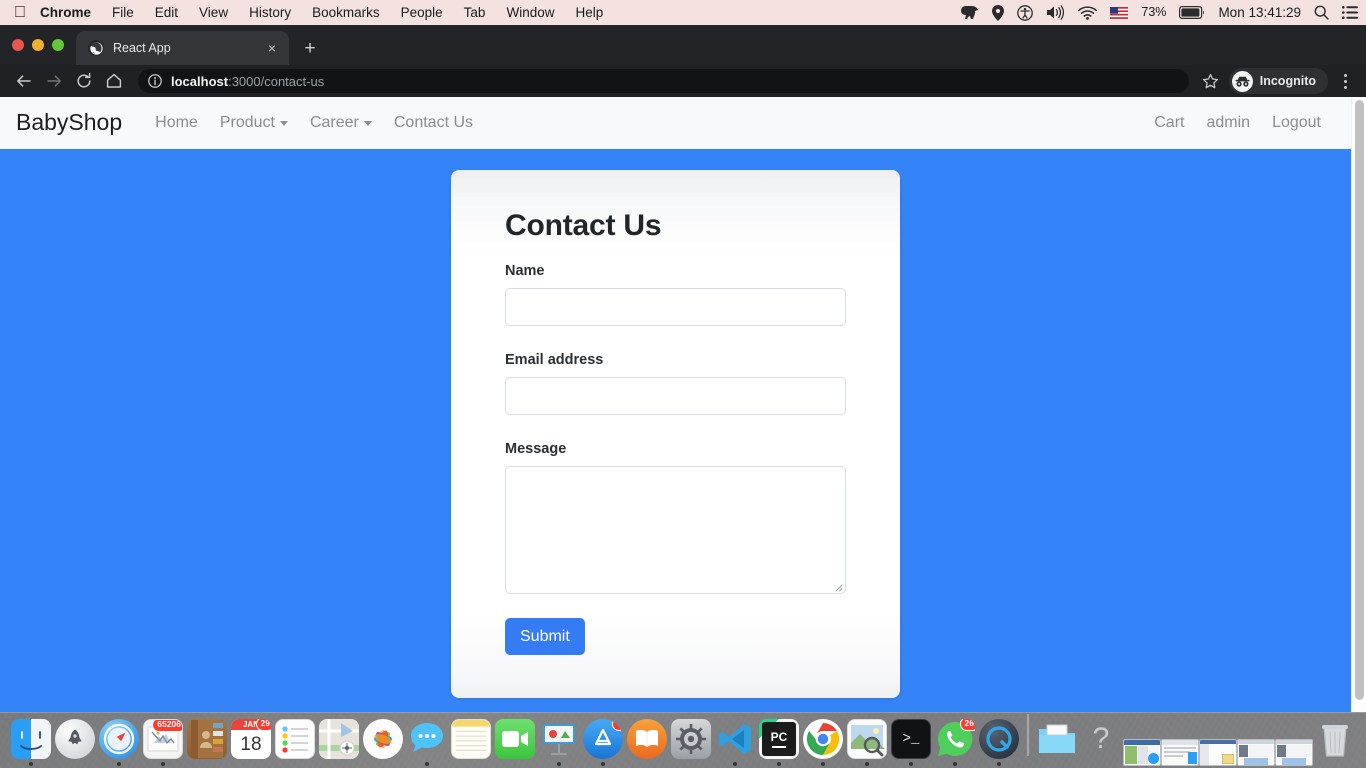  What do you see at coordinates (339, 740) in the screenshot?
I see `dock-item-maps` at bounding box center [339, 740].